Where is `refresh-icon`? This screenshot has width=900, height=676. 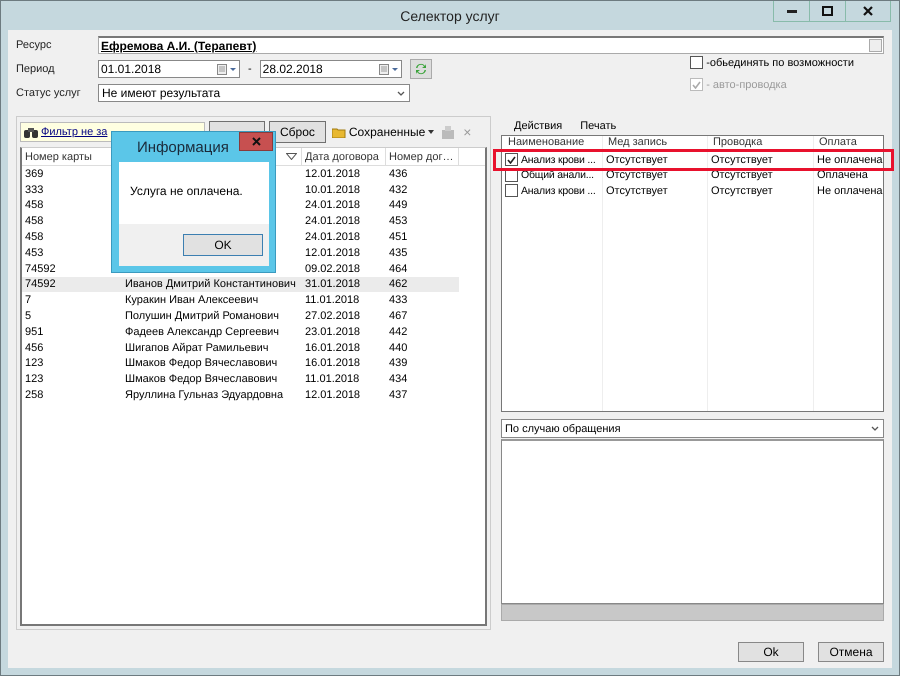 refresh-icon is located at coordinates (421, 69).